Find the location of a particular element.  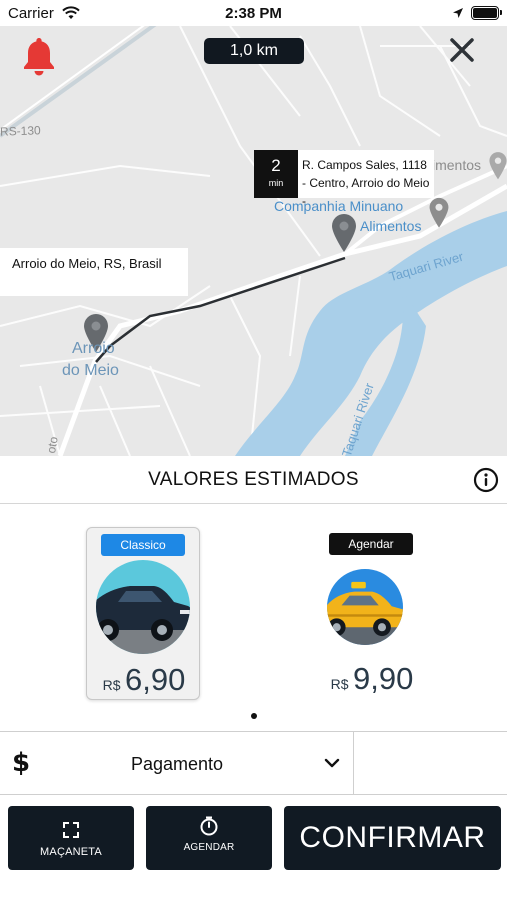

stopwatch-icon is located at coordinates (209, 826).